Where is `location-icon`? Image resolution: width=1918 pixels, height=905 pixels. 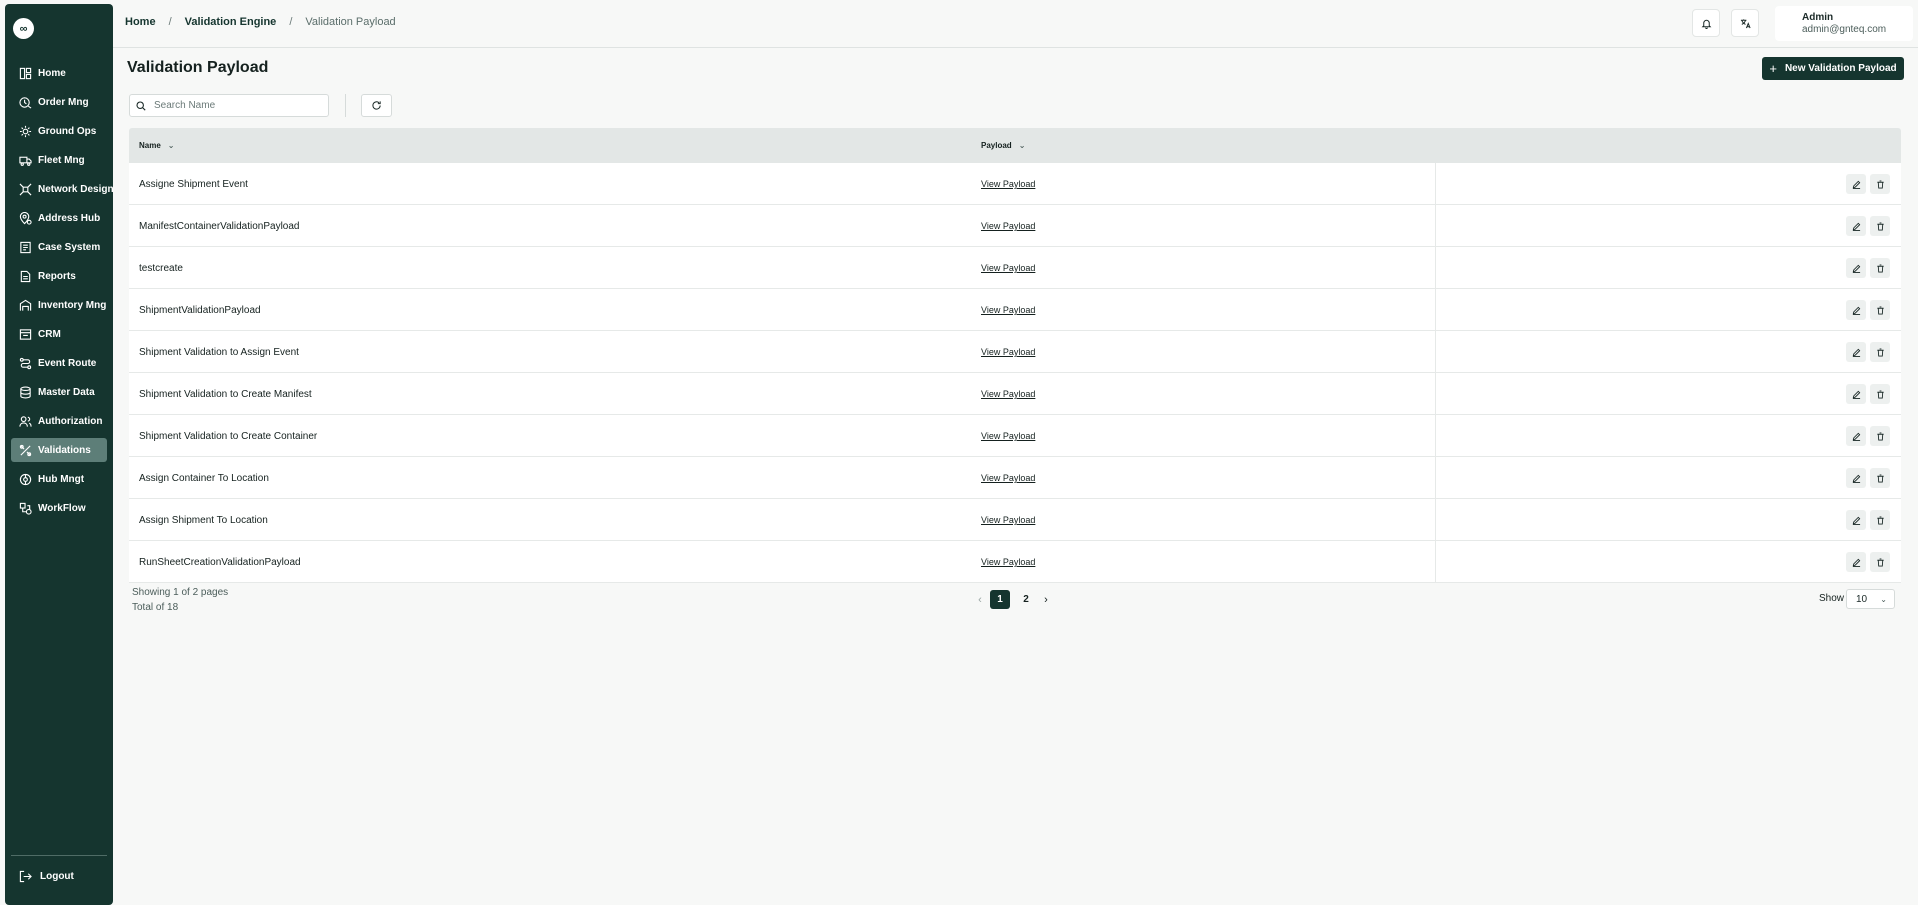 location-icon is located at coordinates (25, 218).